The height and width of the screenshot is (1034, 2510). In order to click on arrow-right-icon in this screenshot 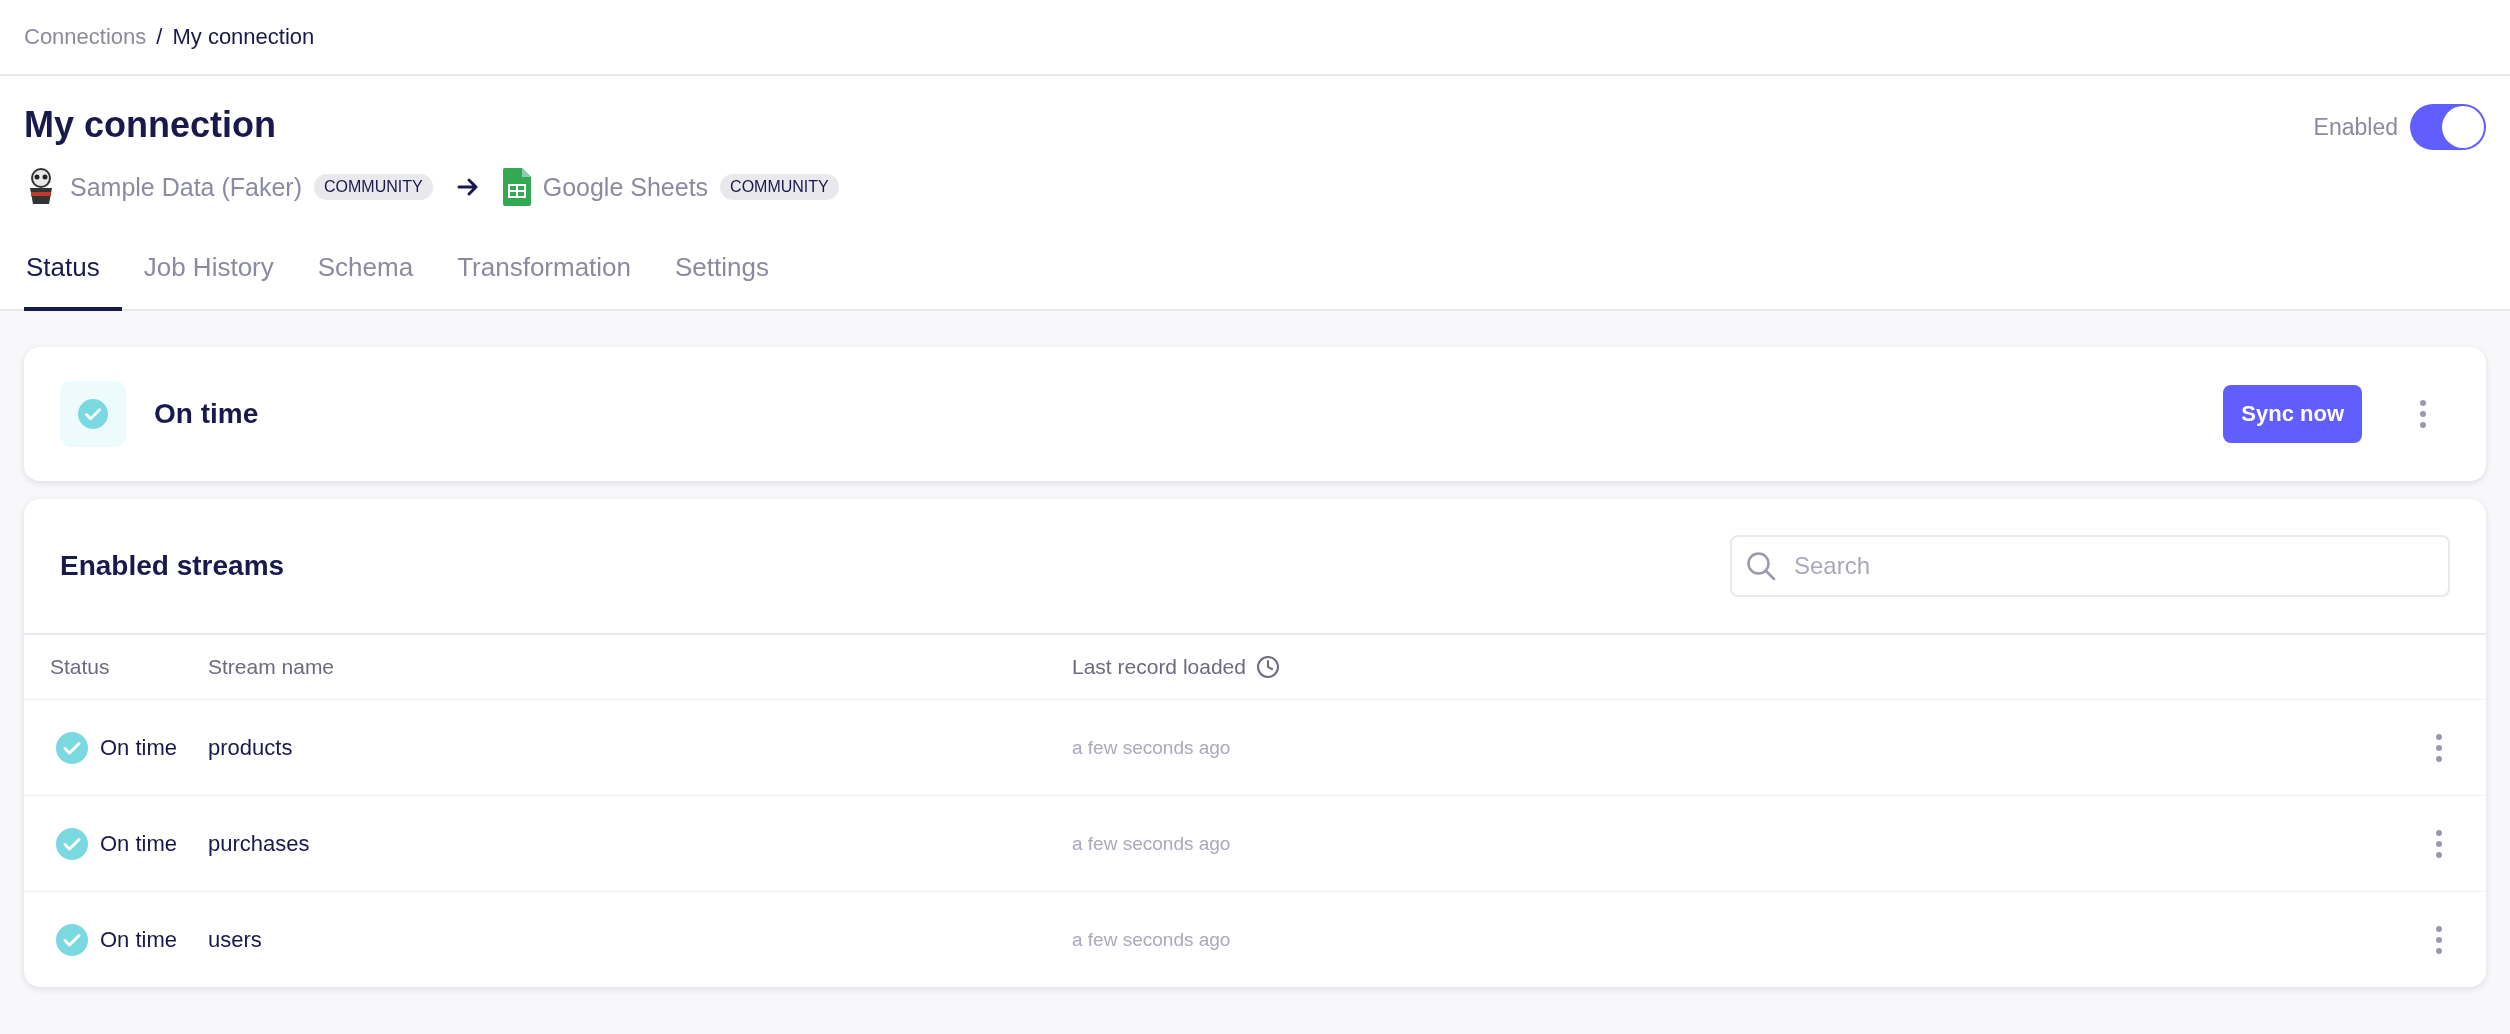, I will do `click(467, 187)`.